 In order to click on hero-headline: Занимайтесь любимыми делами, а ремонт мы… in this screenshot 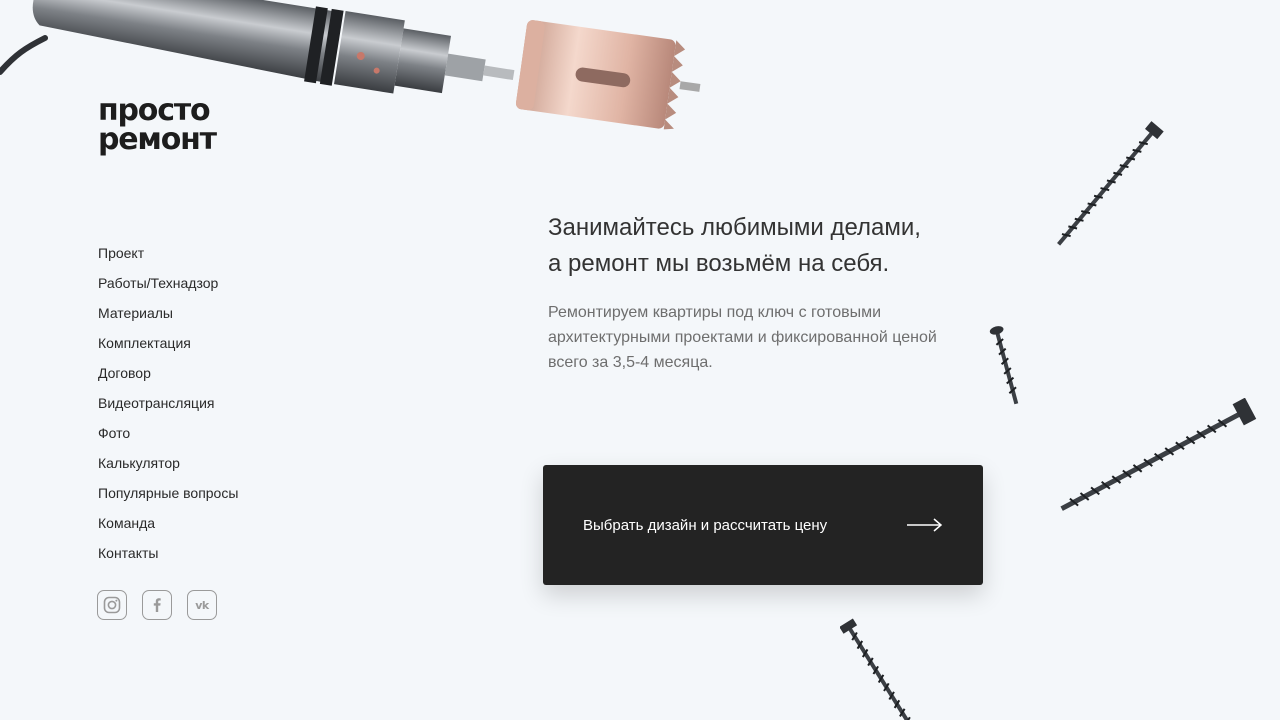, I will do `click(734, 246)`.